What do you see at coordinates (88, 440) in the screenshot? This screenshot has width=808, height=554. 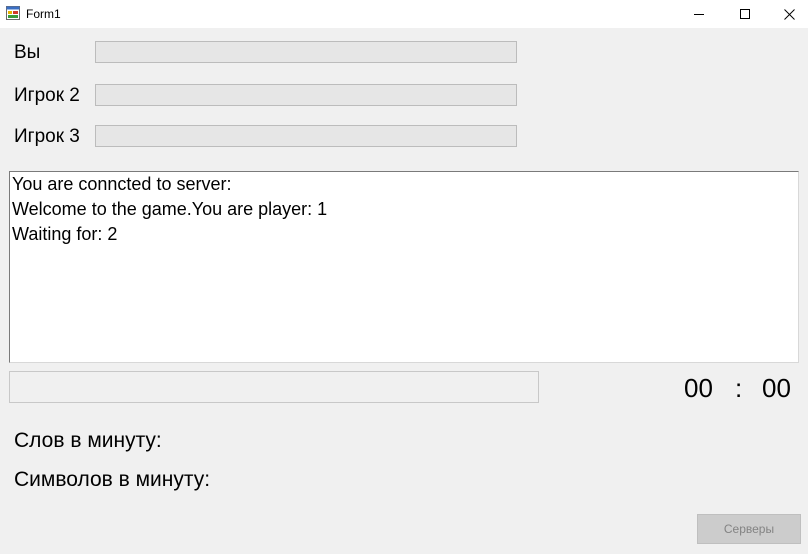 I see `words-per-minute-label: Слов в минуту:` at bounding box center [88, 440].